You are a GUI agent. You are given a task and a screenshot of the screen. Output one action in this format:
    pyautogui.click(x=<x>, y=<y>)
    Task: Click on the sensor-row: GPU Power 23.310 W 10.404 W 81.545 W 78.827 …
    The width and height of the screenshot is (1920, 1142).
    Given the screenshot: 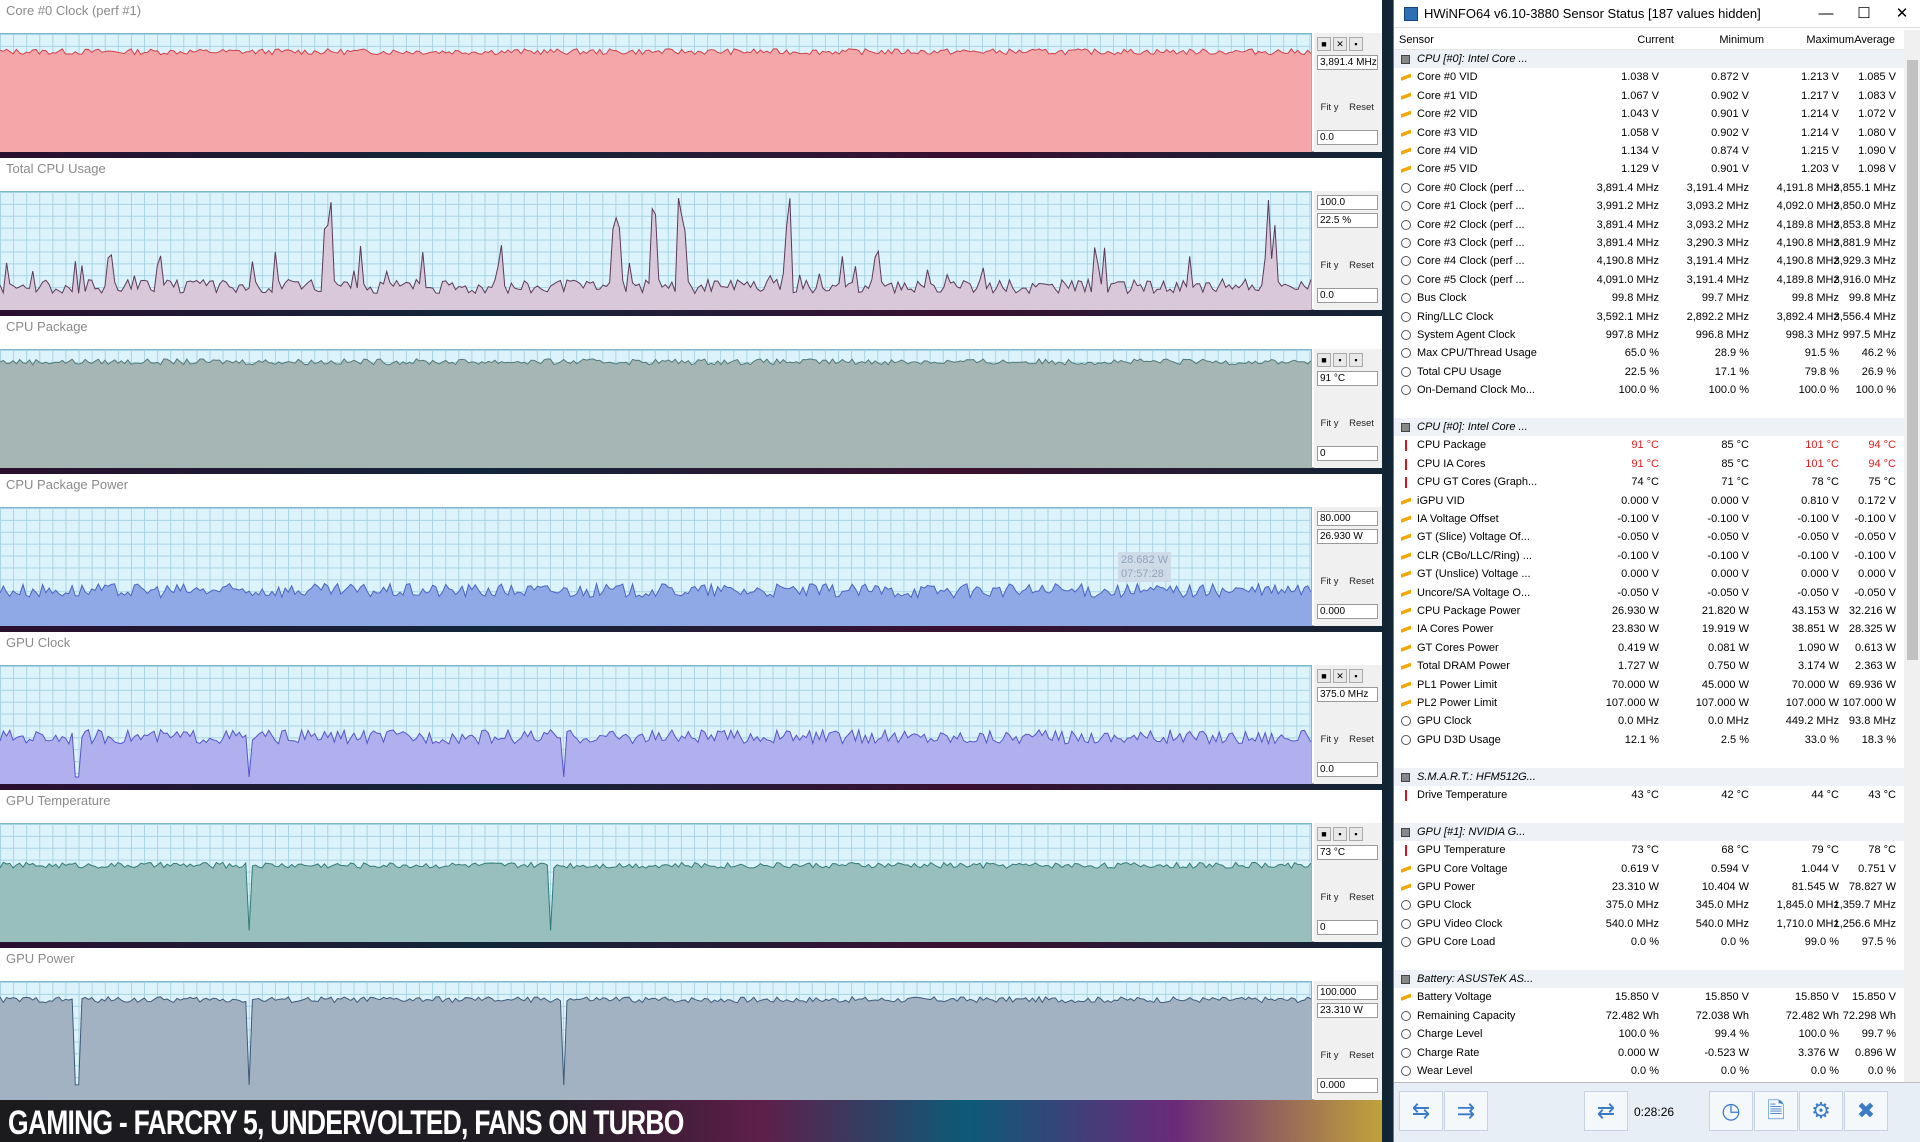 What is the action you would take?
    pyautogui.click(x=1649, y=887)
    